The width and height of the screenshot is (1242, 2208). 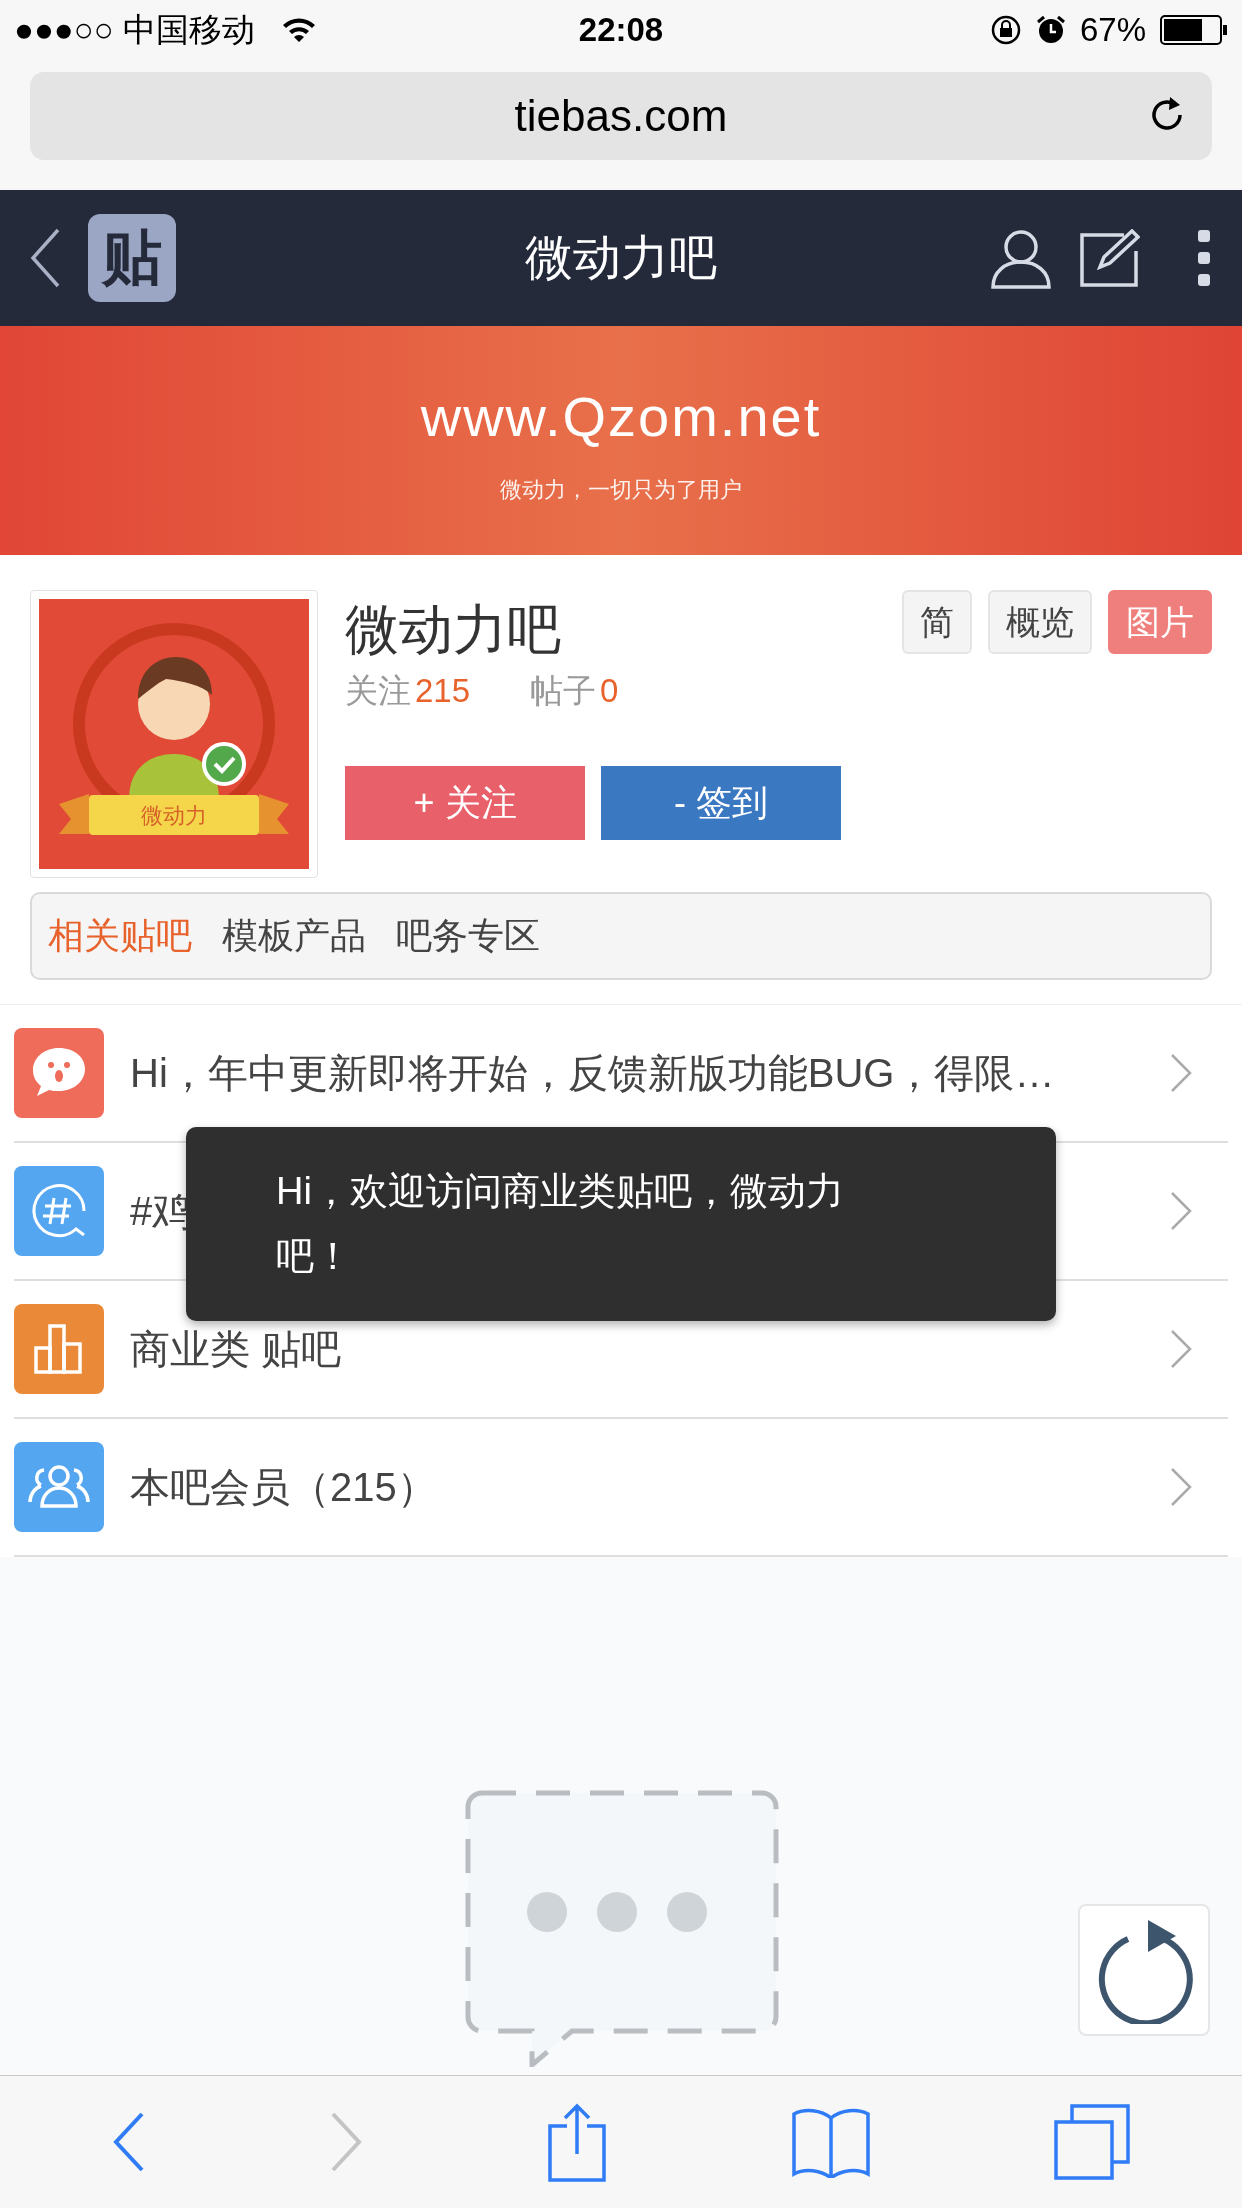 I want to click on battery-percent: 67%, so click(x=1112, y=30).